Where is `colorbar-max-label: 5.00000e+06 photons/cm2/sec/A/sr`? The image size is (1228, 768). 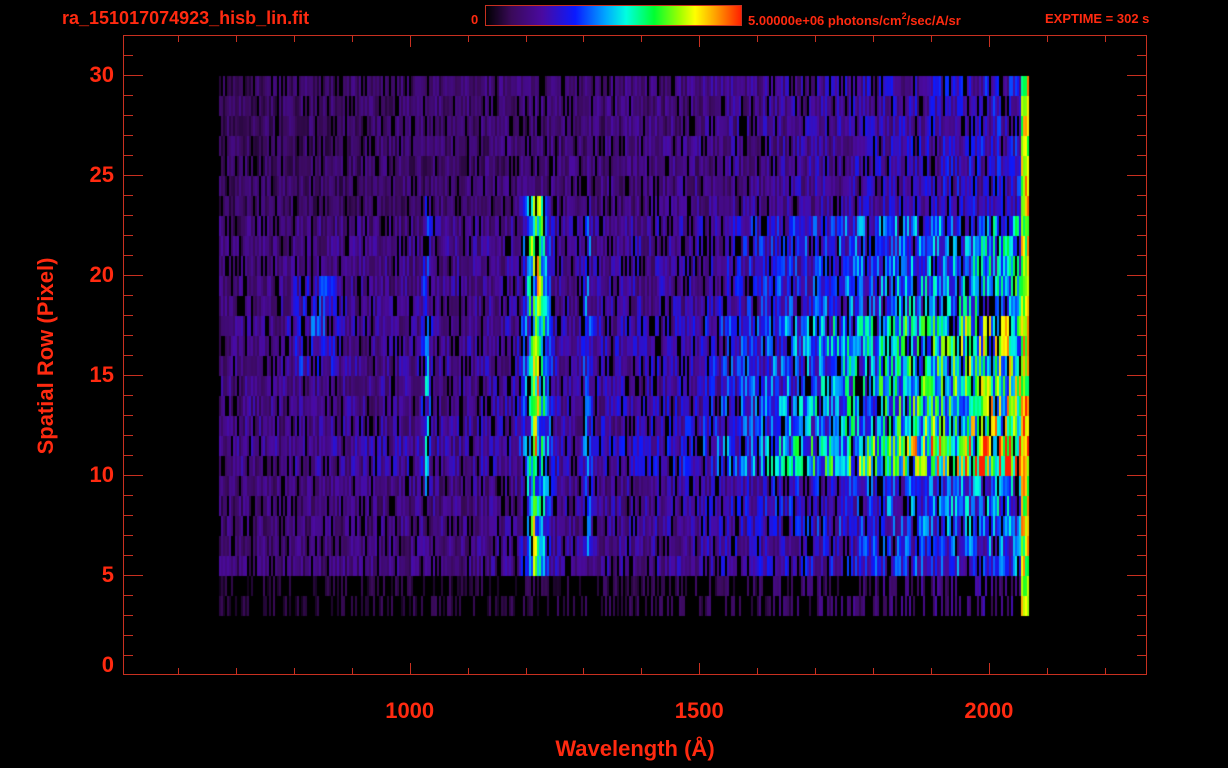 colorbar-max-label: 5.00000e+06 photons/cm2/sec/A/sr is located at coordinates (854, 19).